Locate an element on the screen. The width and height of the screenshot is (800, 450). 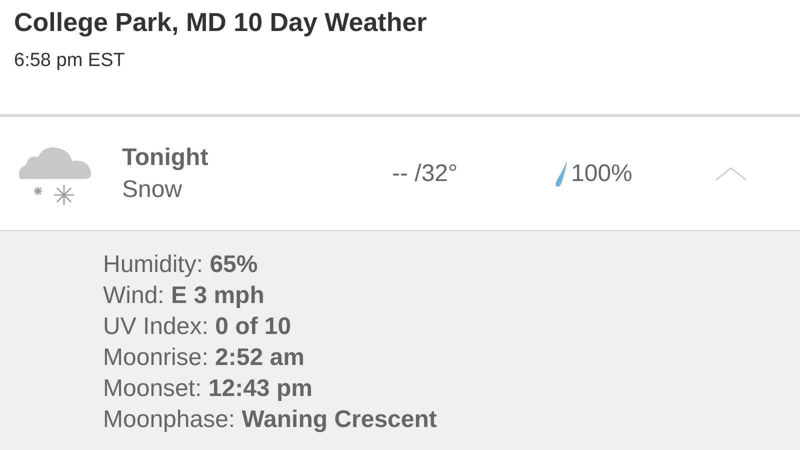
detail-text: Moonrise: 2:52 am is located at coordinates (204, 358).